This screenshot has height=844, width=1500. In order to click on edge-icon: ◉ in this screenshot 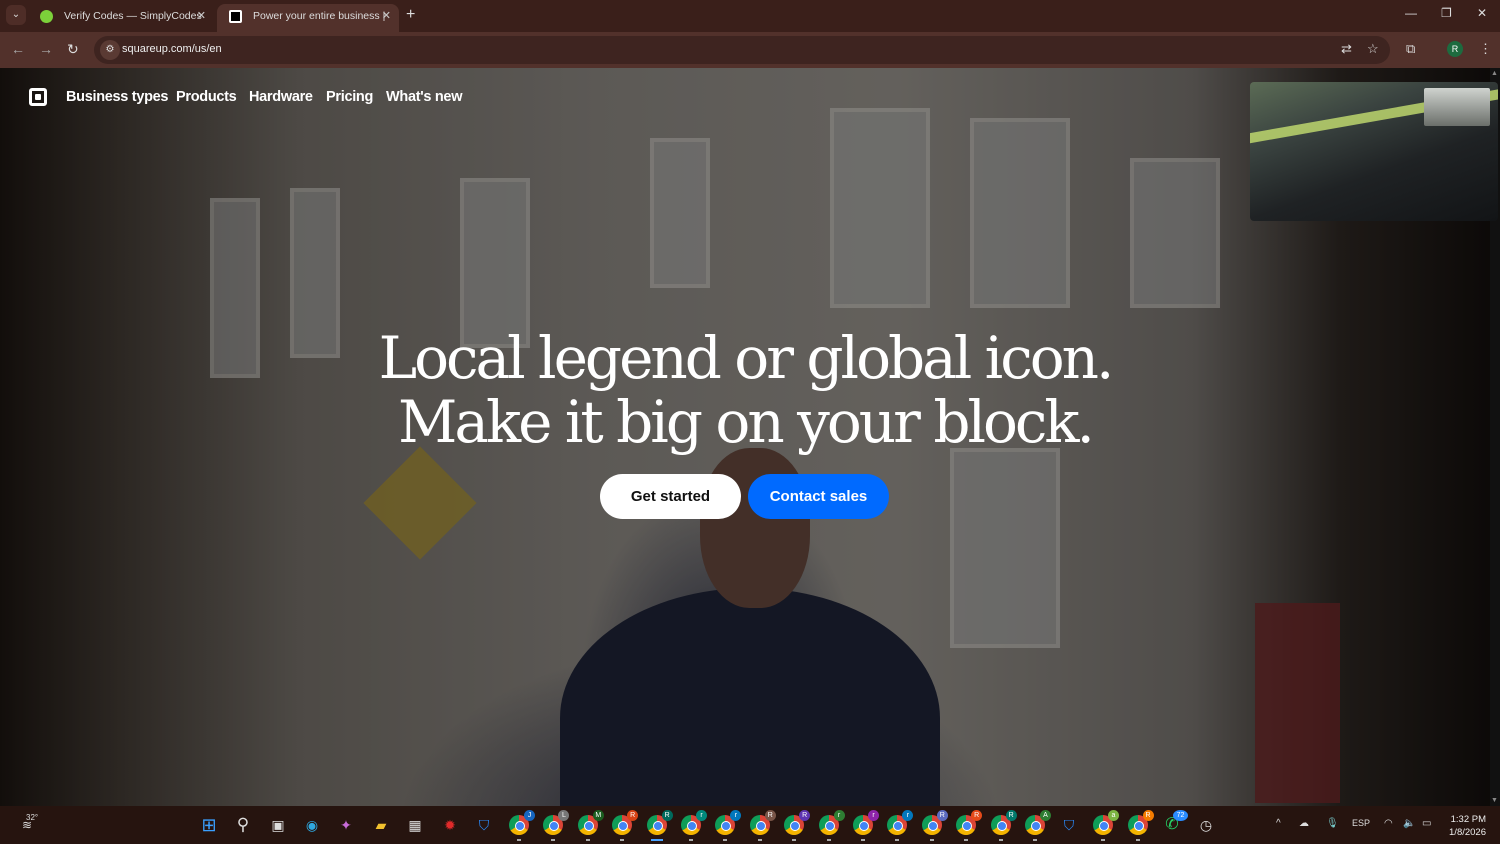, I will do `click(312, 825)`.